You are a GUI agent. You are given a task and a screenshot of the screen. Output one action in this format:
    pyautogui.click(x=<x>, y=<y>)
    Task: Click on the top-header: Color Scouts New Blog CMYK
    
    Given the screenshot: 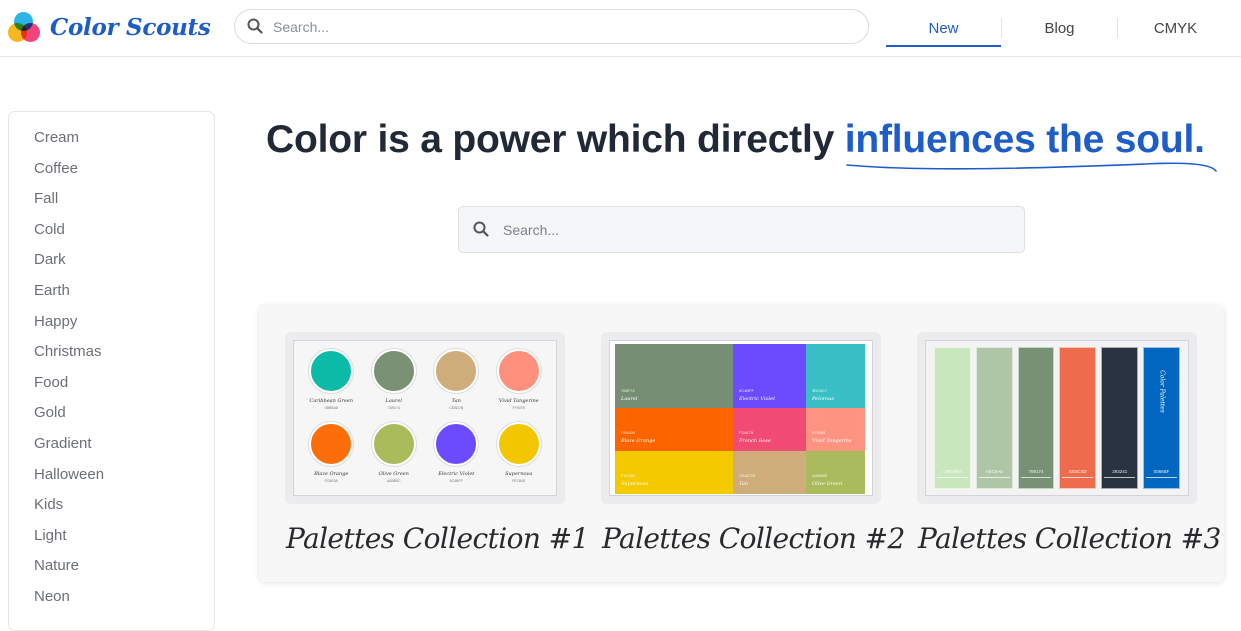 What is the action you would take?
    pyautogui.click(x=620, y=28)
    